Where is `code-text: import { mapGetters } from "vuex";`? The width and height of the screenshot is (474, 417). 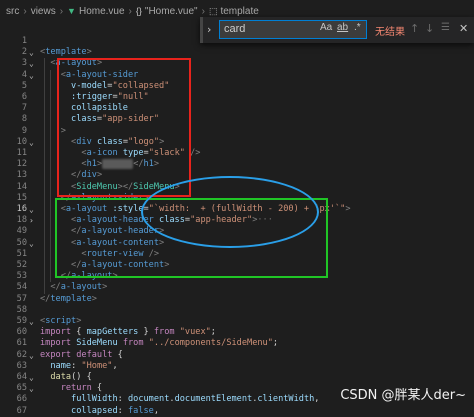
code-text: import { mapGetters } from "vuex"; is located at coordinates (128, 332).